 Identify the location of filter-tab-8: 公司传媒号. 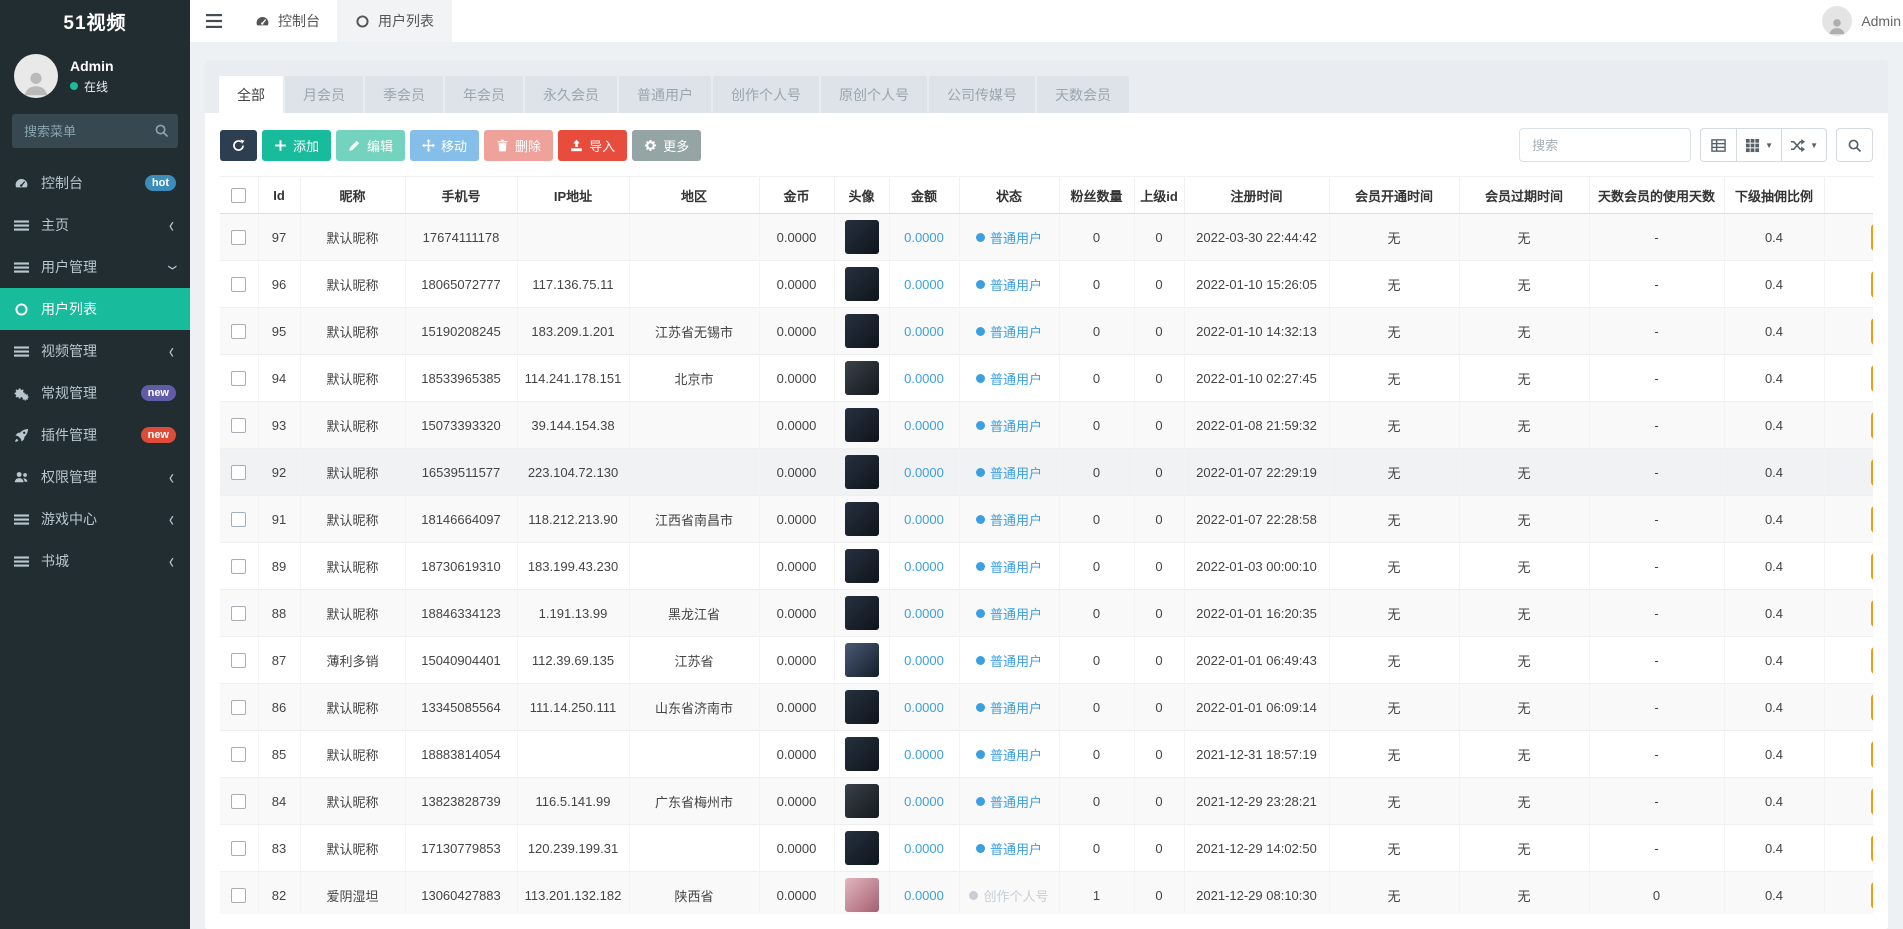
(982, 94).